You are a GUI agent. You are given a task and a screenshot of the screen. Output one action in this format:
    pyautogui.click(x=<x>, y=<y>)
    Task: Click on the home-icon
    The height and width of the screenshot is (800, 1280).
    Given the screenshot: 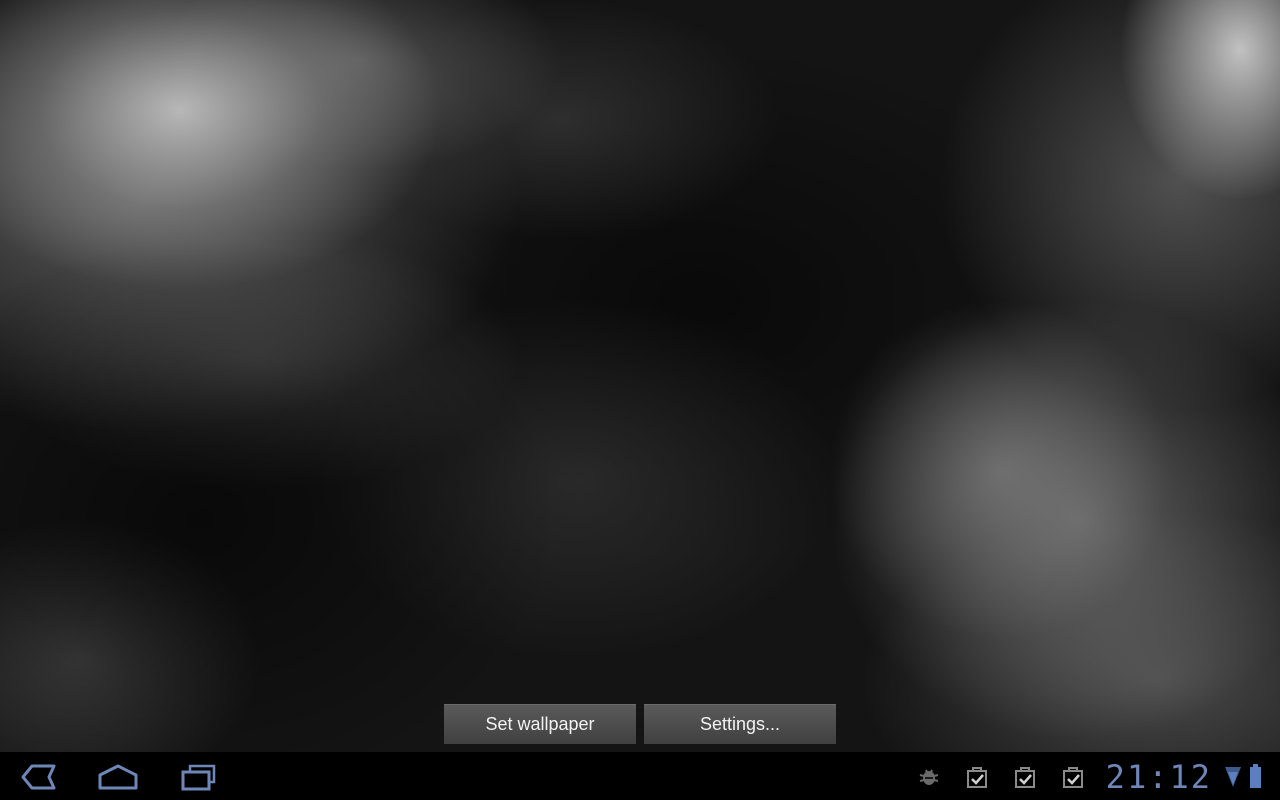 What is the action you would take?
    pyautogui.click(x=118, y=777)
    